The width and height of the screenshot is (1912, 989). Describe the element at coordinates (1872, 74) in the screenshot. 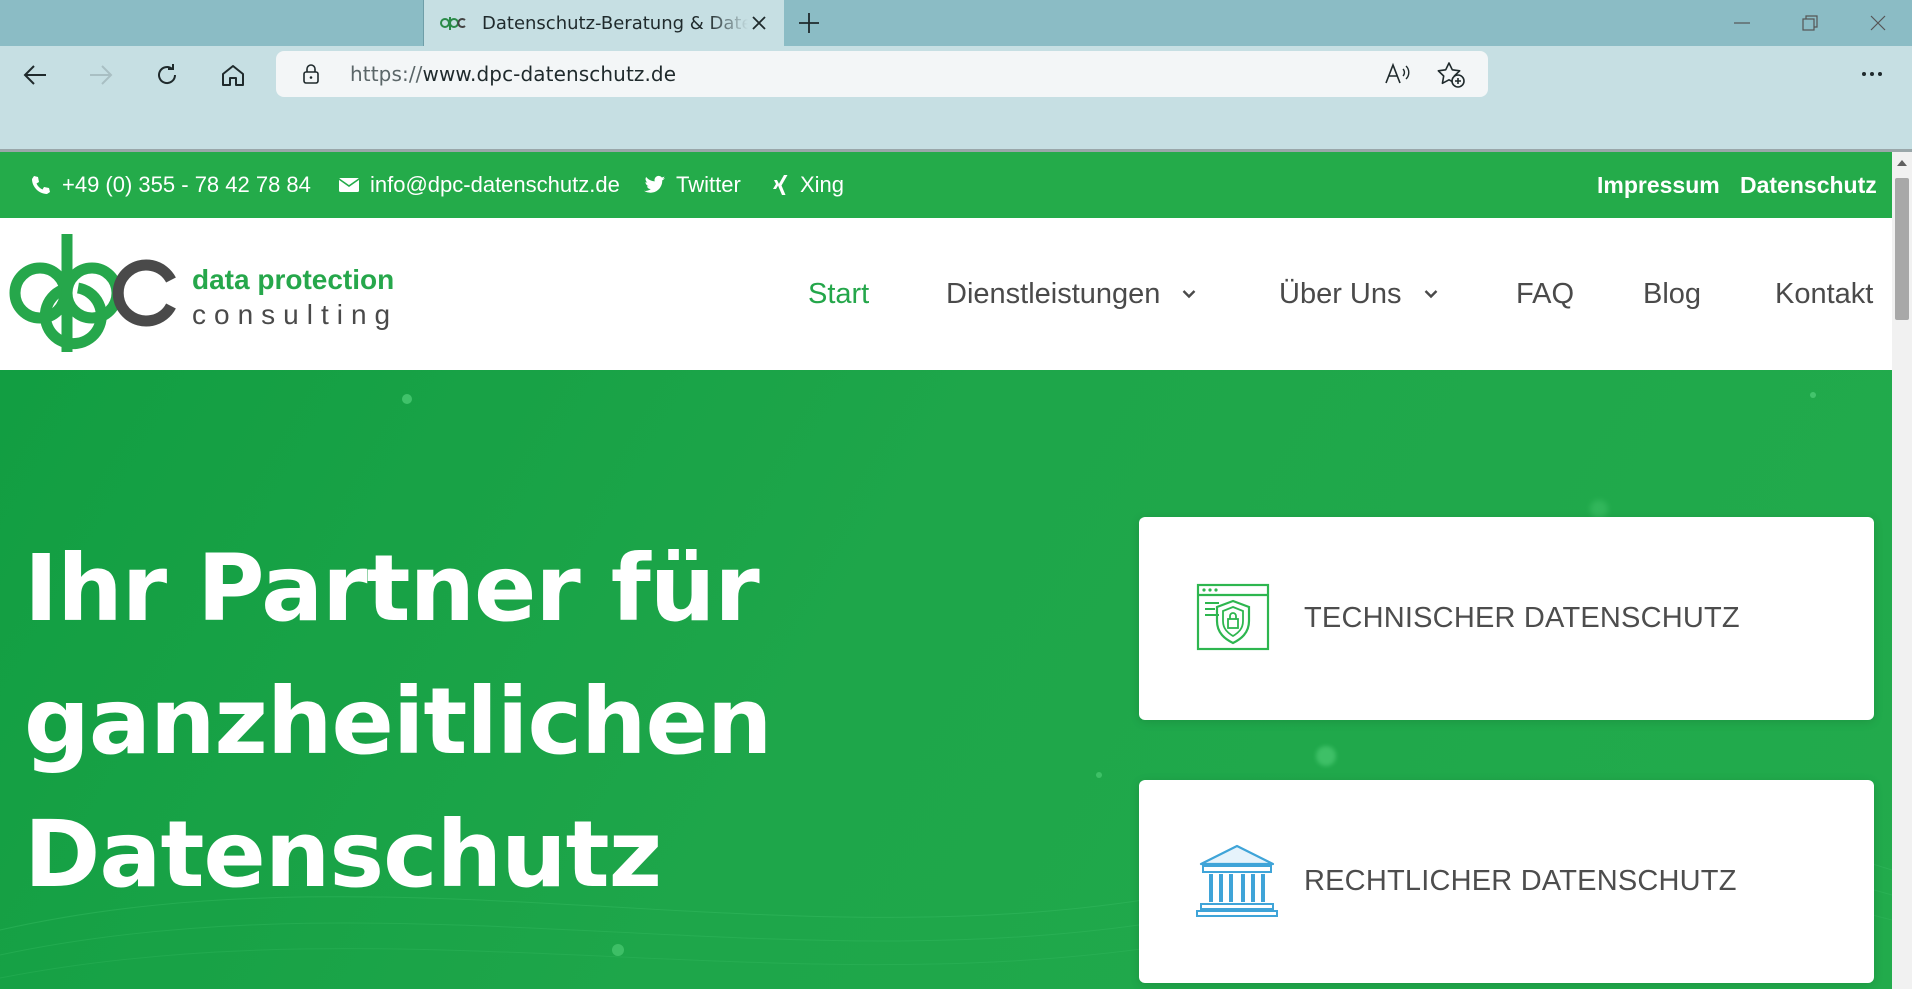

I see `more-options-icon` at that location.